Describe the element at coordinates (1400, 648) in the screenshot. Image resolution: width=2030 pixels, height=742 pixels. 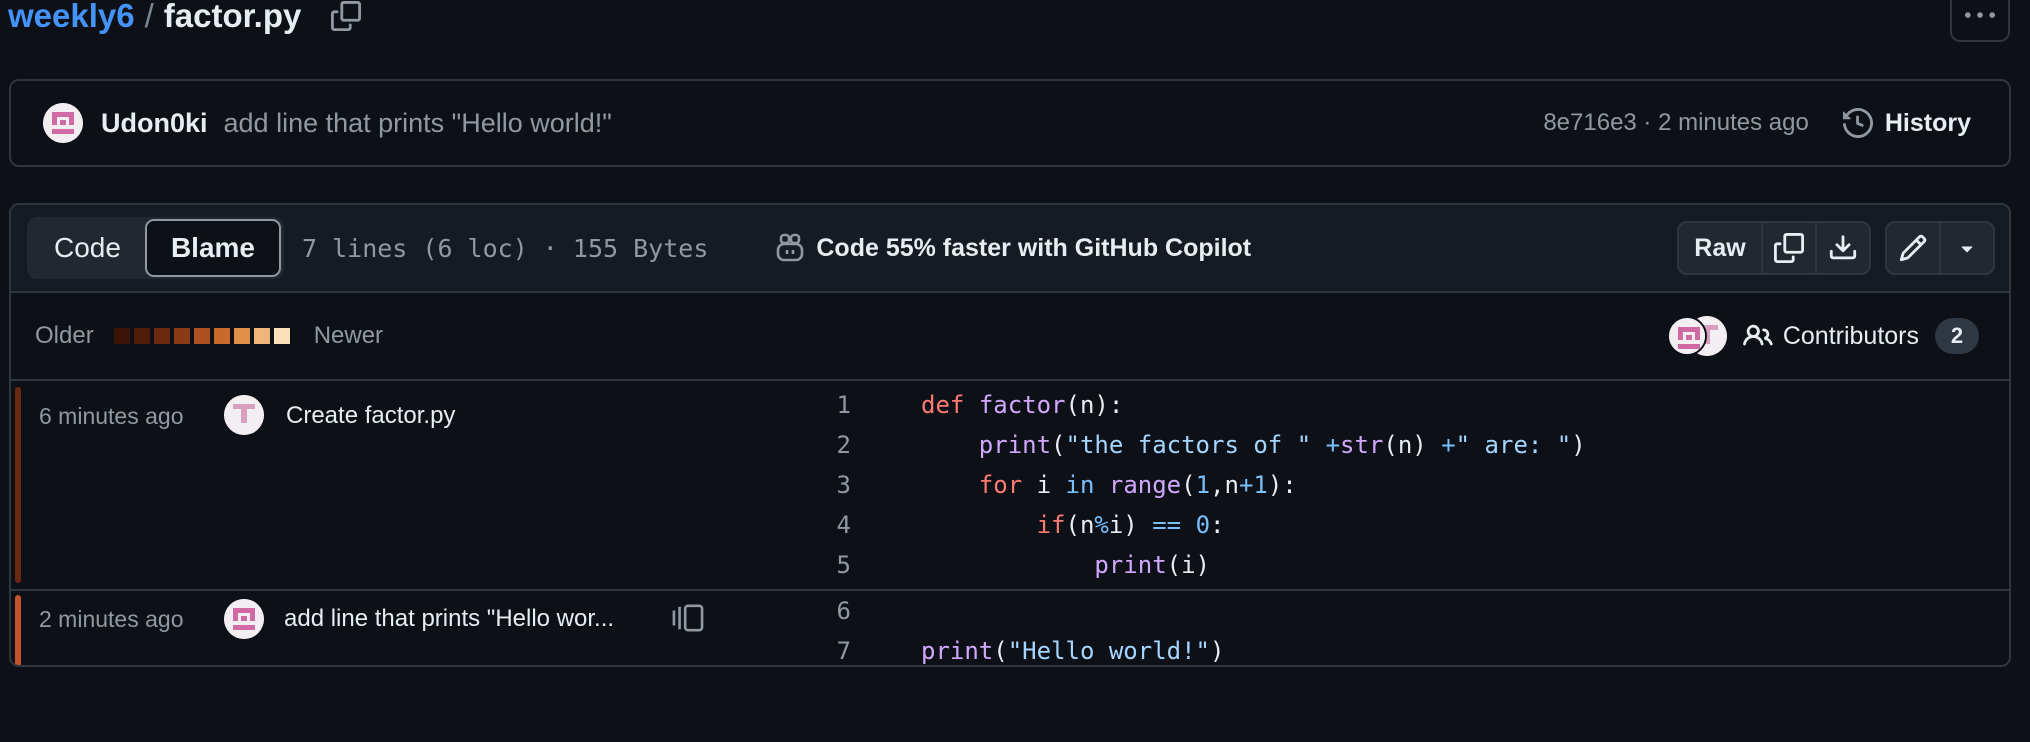
I see `code-line: 7 print("Hello world!")` at that location.